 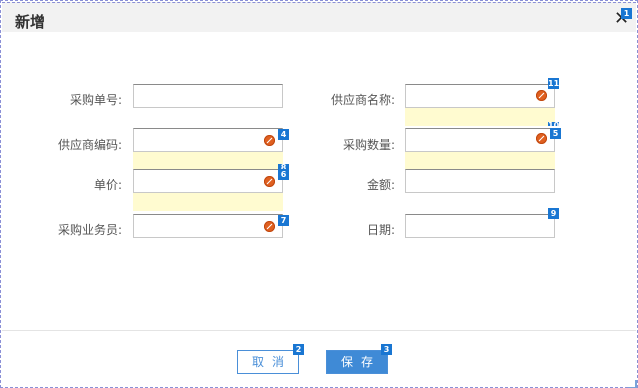 I want to click on quantity-label: 采购数量:, so click(x=368, y=145).